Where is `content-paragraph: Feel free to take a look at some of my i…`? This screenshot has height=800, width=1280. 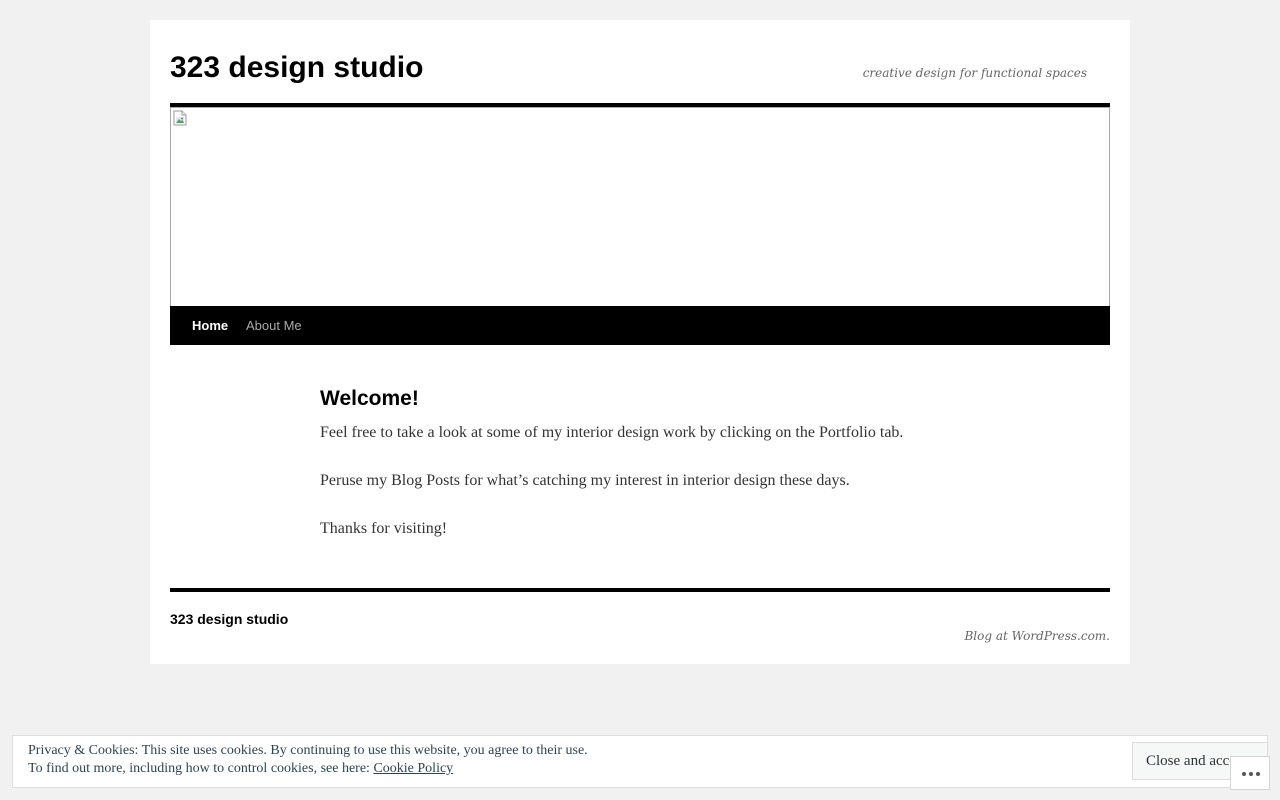 content-paragraph: Feel free to take a look at some of my i… is located at coordinates (612, 432).